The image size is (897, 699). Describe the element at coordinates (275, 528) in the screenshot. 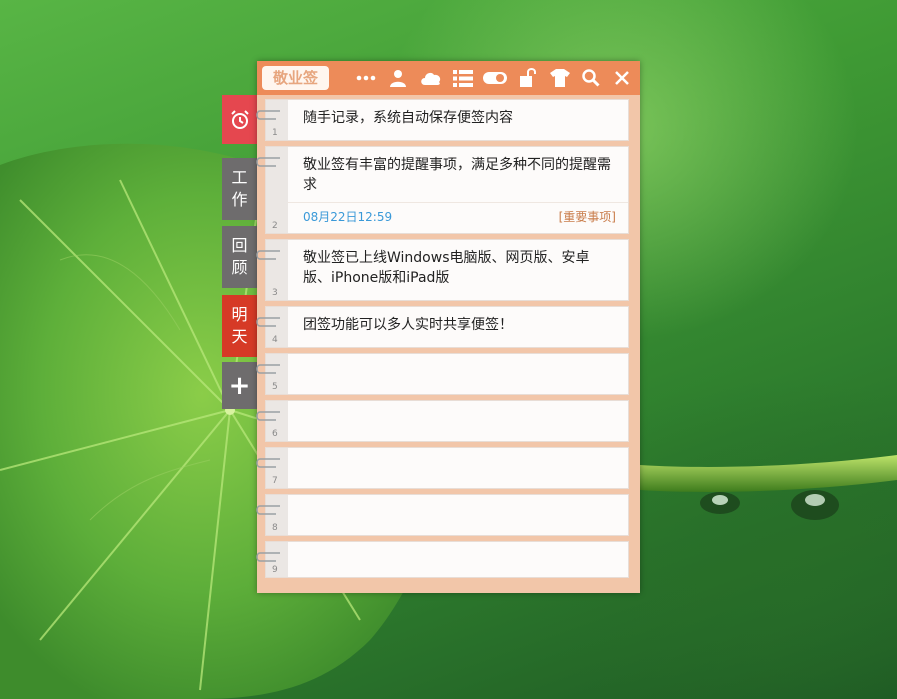

I see `note-number: 8` at that location.